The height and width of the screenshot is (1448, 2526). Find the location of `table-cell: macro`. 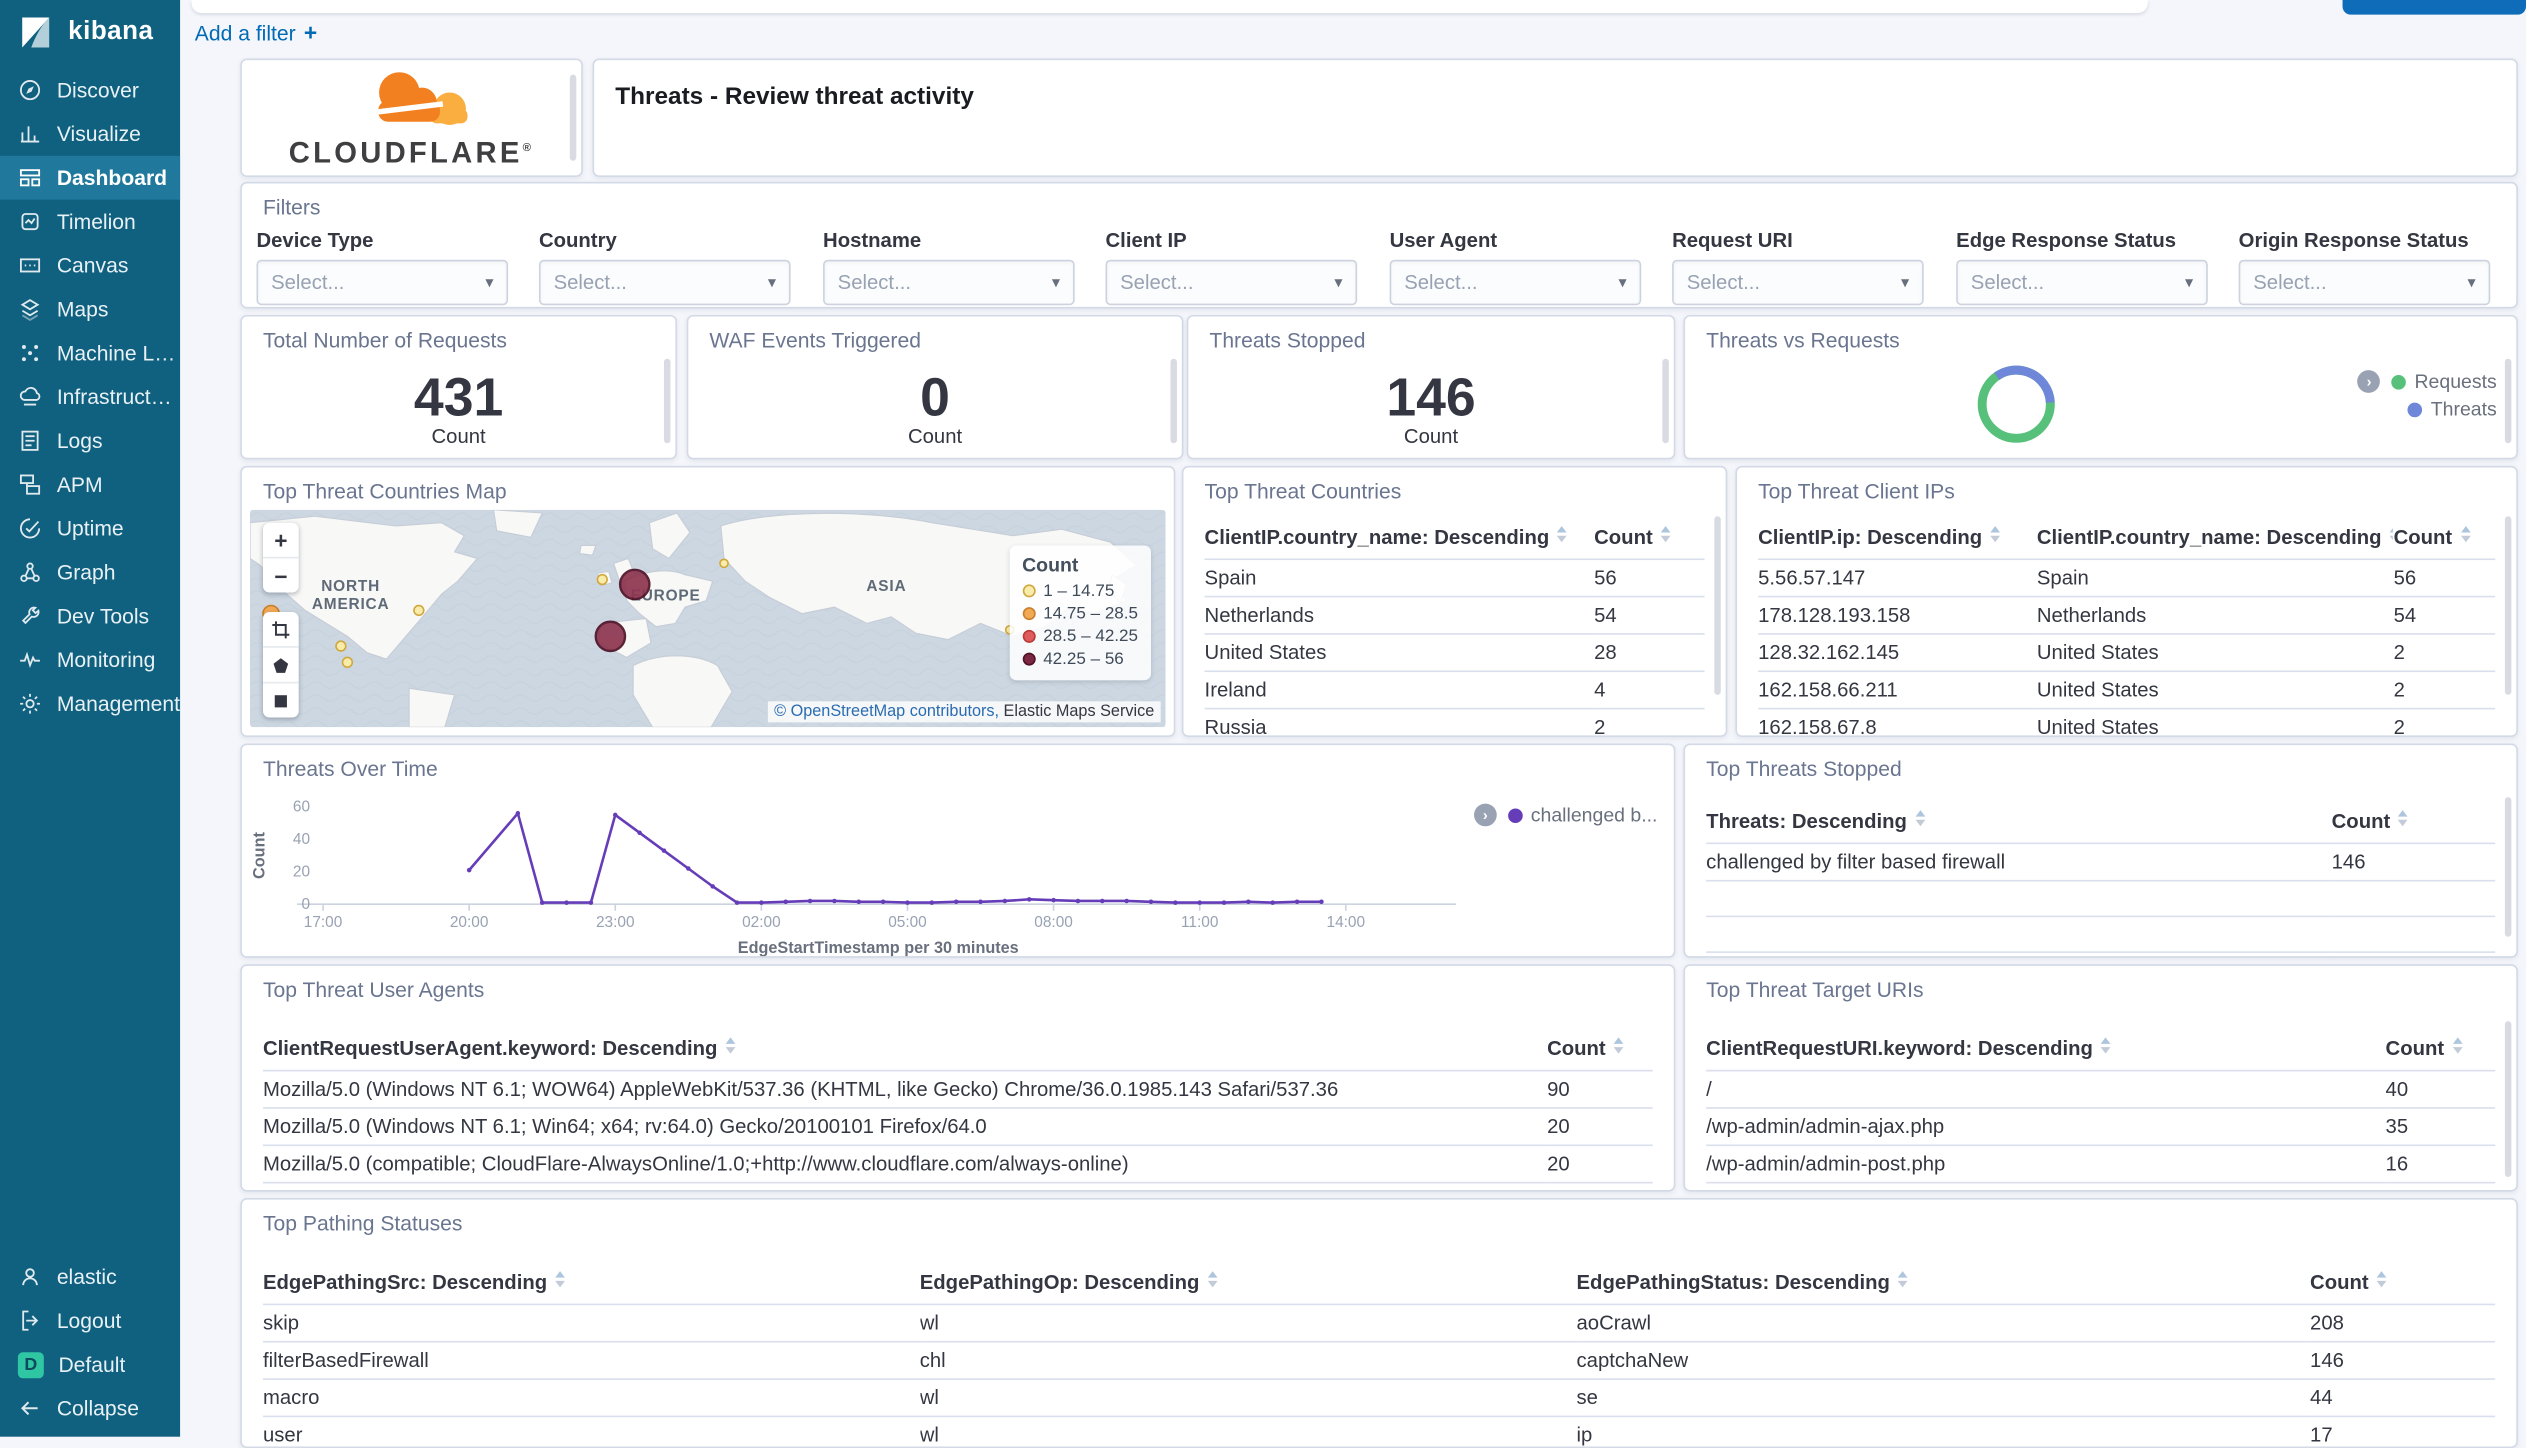

table-cell: macro is located at coordinates (591, 1398).